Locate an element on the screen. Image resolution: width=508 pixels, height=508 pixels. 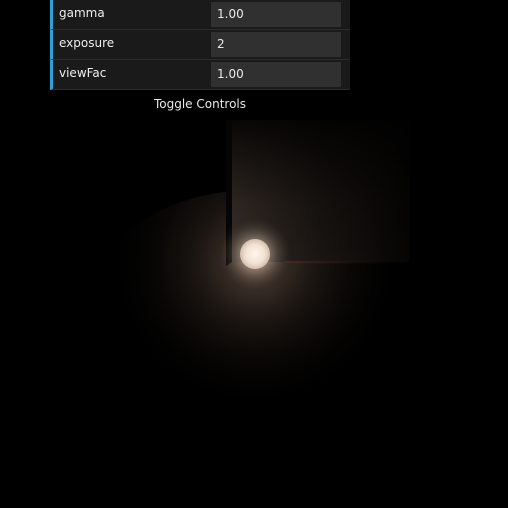
control-label: exposure is located at coordinates (87, 43).